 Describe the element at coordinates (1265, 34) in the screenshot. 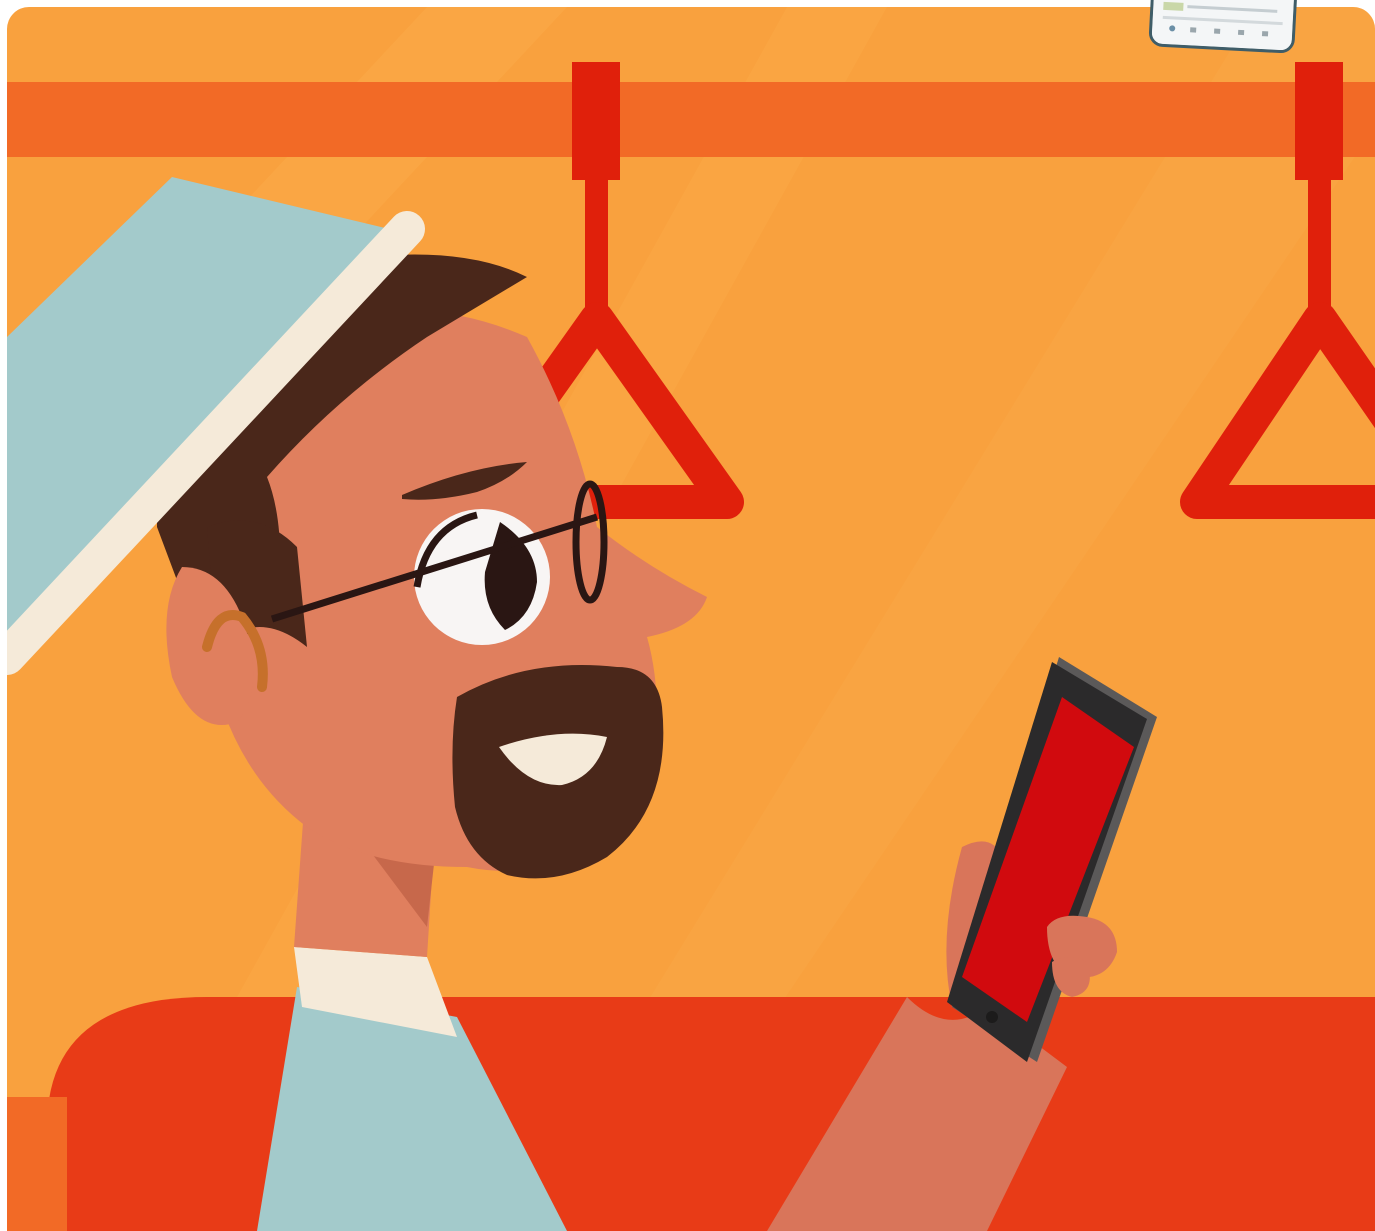

I see `user-icon` at that location.